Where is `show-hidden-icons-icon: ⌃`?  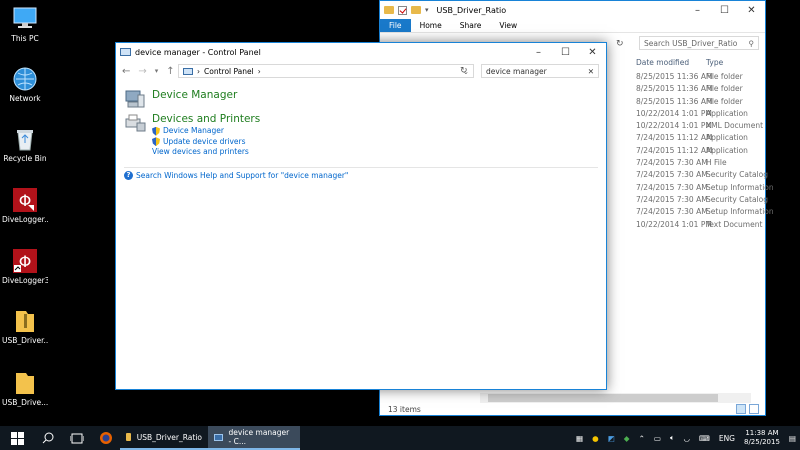 show-hidden-icons-icon: ⌃ is located at coordinates (642, 438).